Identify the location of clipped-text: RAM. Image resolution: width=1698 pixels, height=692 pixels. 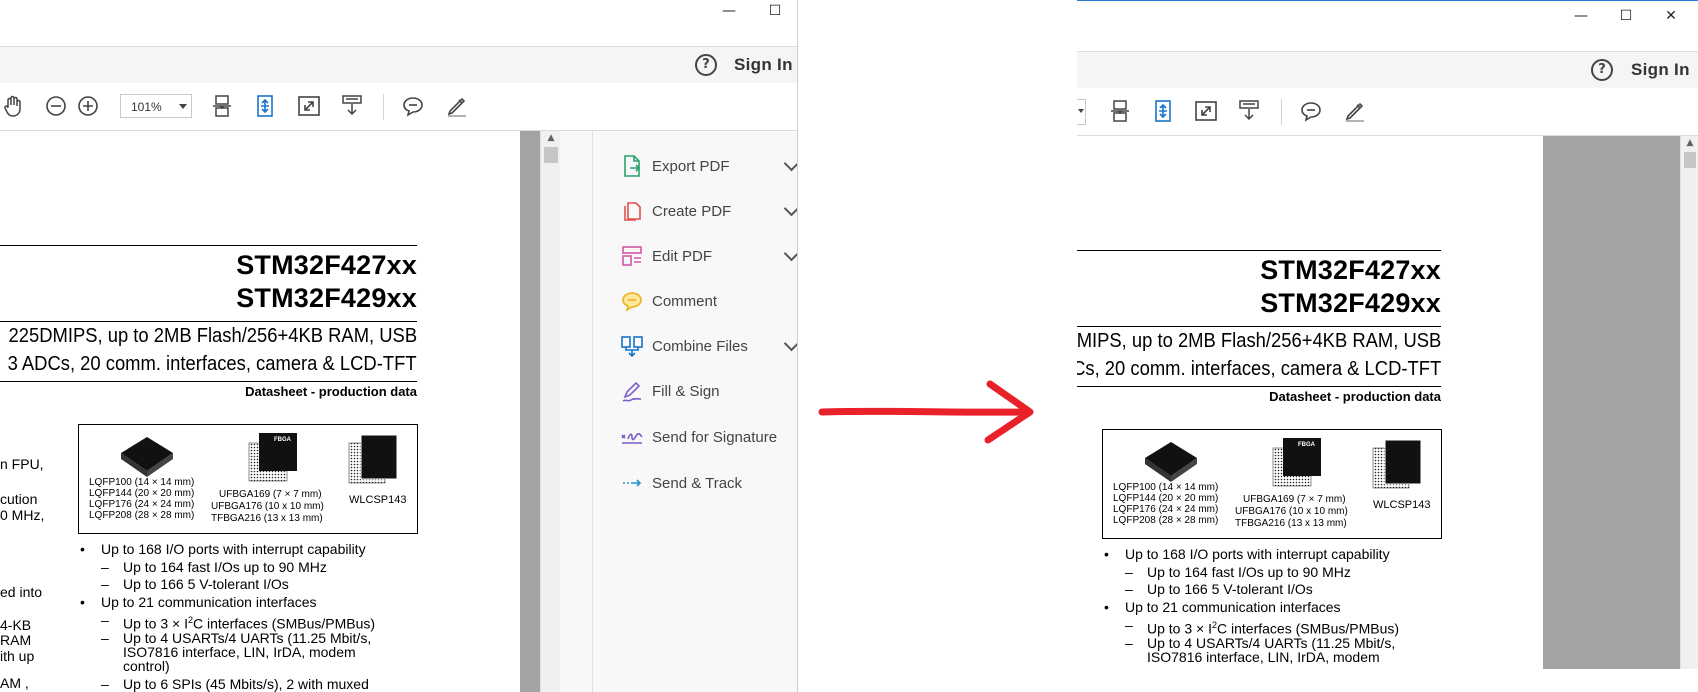
(16, 640).